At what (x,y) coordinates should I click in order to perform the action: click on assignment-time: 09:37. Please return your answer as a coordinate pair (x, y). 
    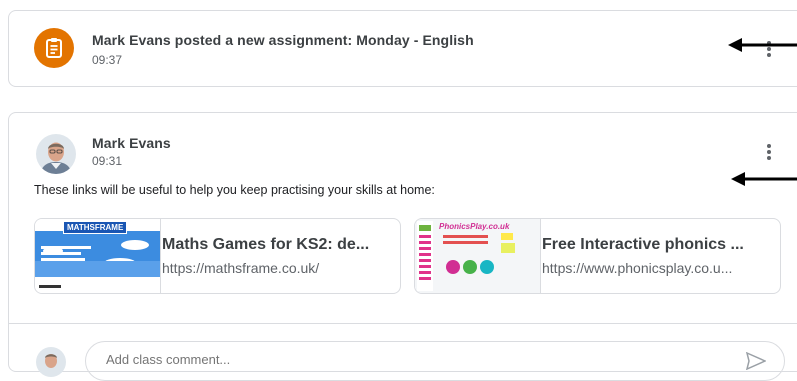
    Looking at the image, I should click on (107, 60).